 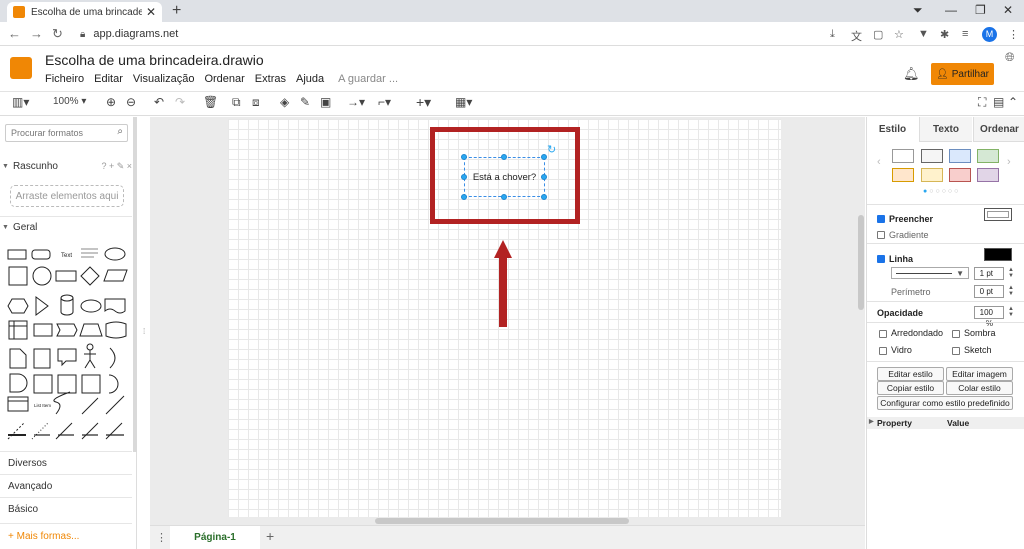 I want to click on prev-styles-icon: ‹, so click(x=879, y=162).